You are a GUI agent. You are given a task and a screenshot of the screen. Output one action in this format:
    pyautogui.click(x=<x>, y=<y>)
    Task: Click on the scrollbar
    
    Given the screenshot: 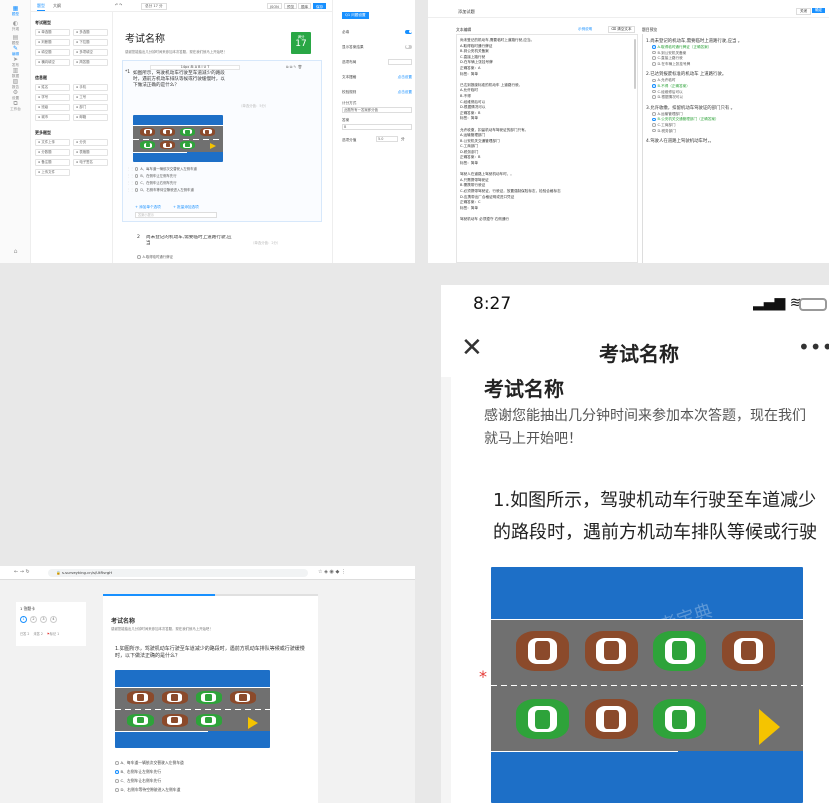 What is the action you would take?
    pyautogui.click(x=635, y=64)
    